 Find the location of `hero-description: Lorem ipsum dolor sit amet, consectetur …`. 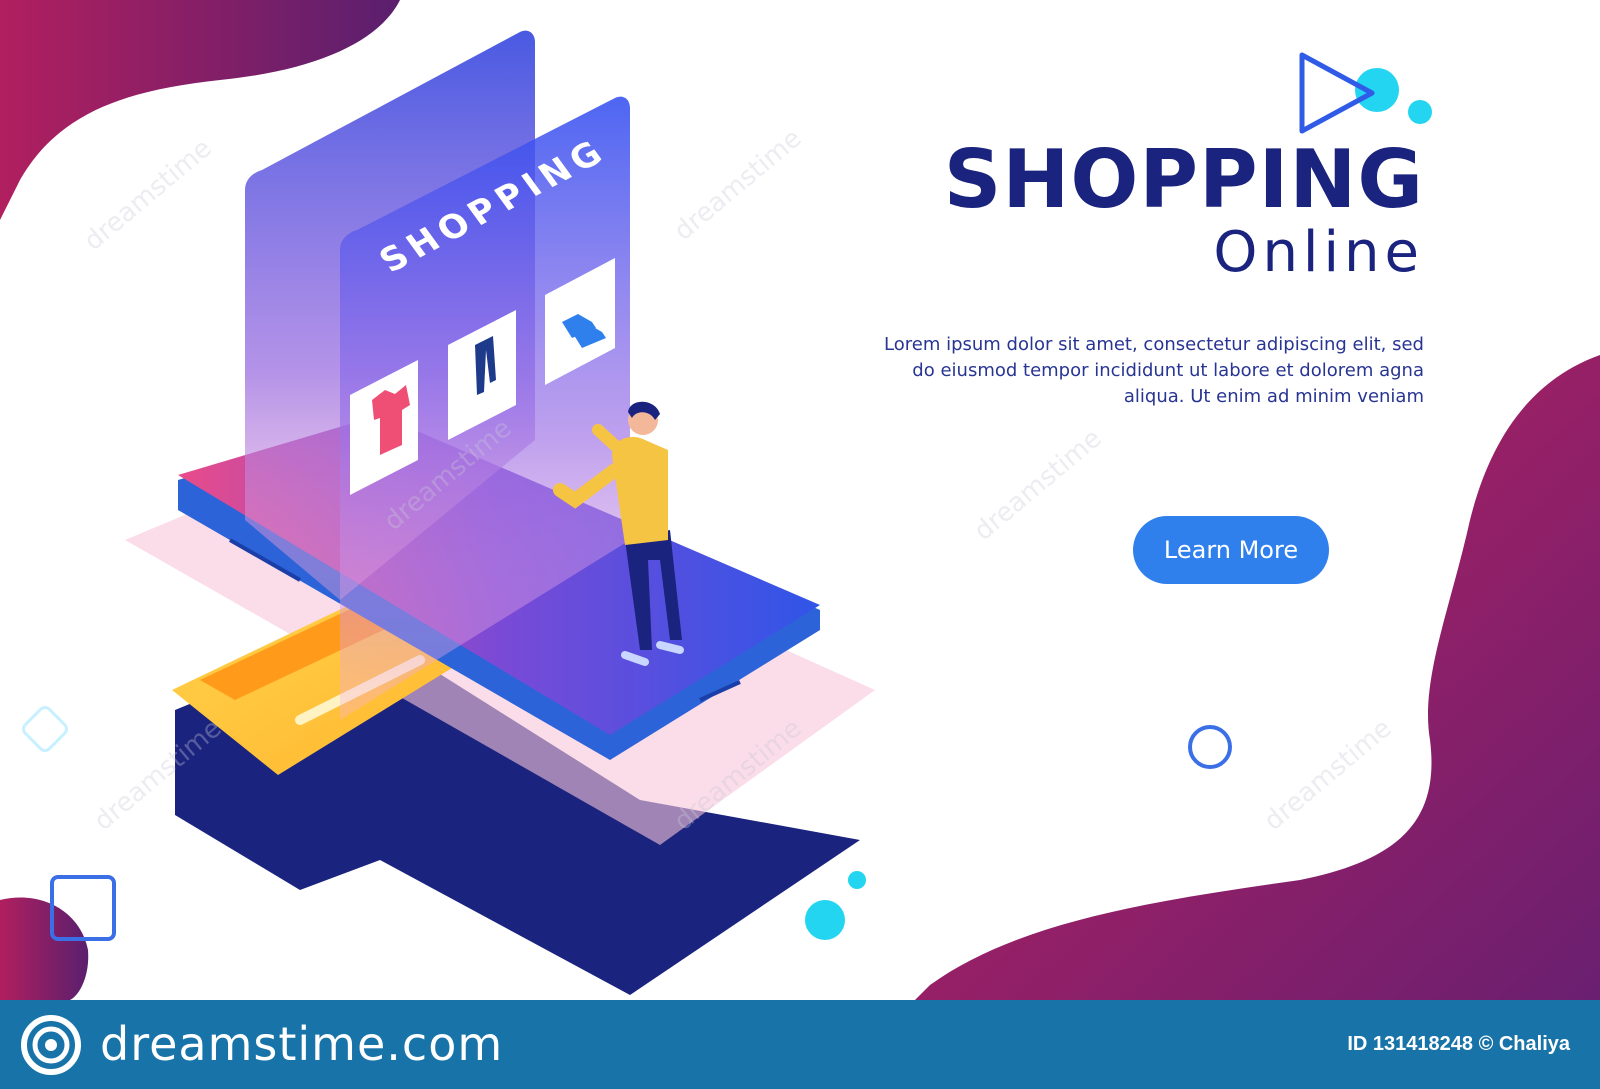

hero-description: Lorem ipsum dolor sit amet, consectetur … is located at coordinates (1154, 370).